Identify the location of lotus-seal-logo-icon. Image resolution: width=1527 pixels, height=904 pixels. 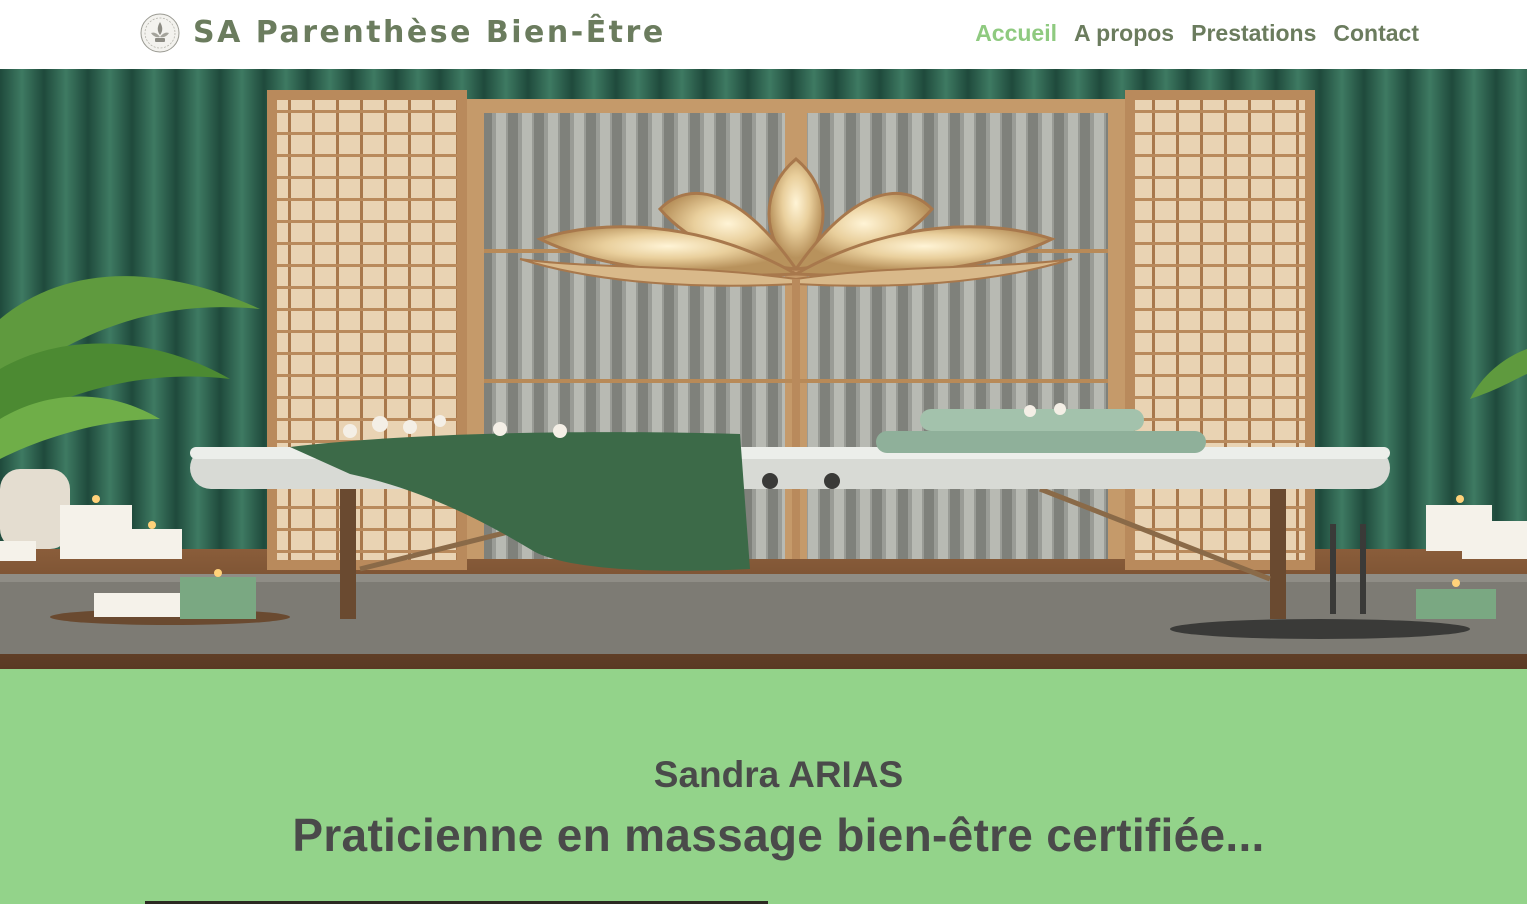
(160, 33).